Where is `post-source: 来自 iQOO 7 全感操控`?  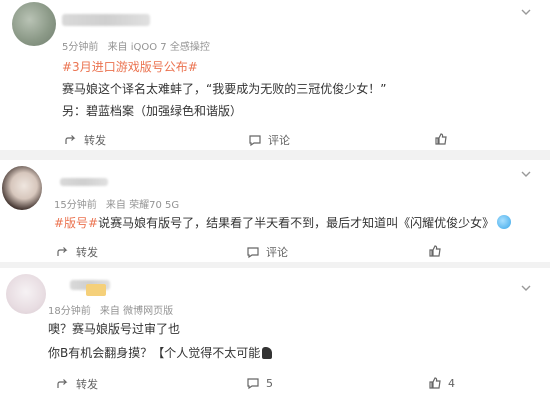 post-source: 来自 iQOO 7 全感操控 is located at coordinates (158, 47).